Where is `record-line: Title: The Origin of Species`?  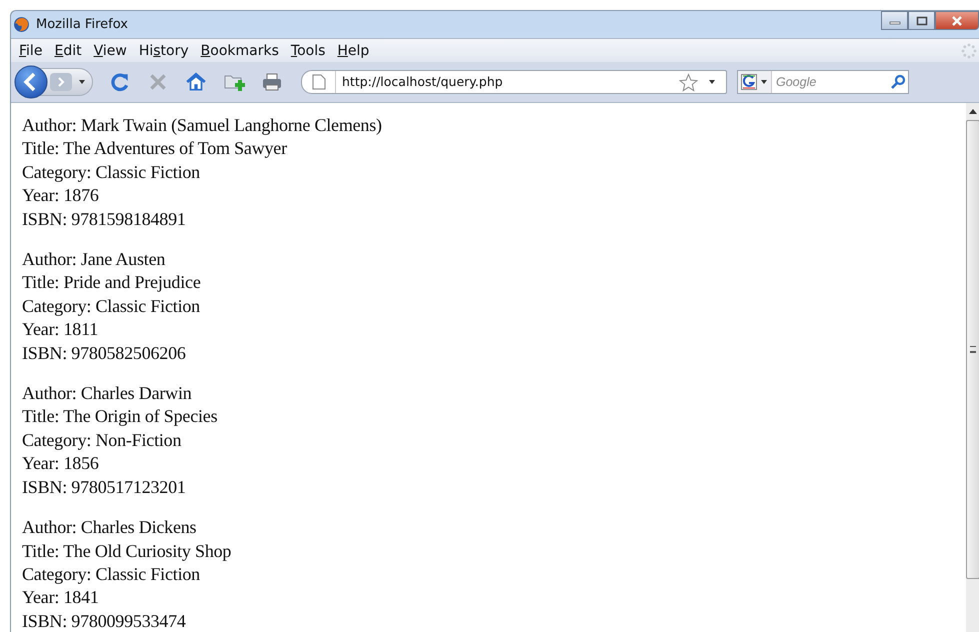 record-line: Title: The Origin of Species is located at coordinates (120, 416).